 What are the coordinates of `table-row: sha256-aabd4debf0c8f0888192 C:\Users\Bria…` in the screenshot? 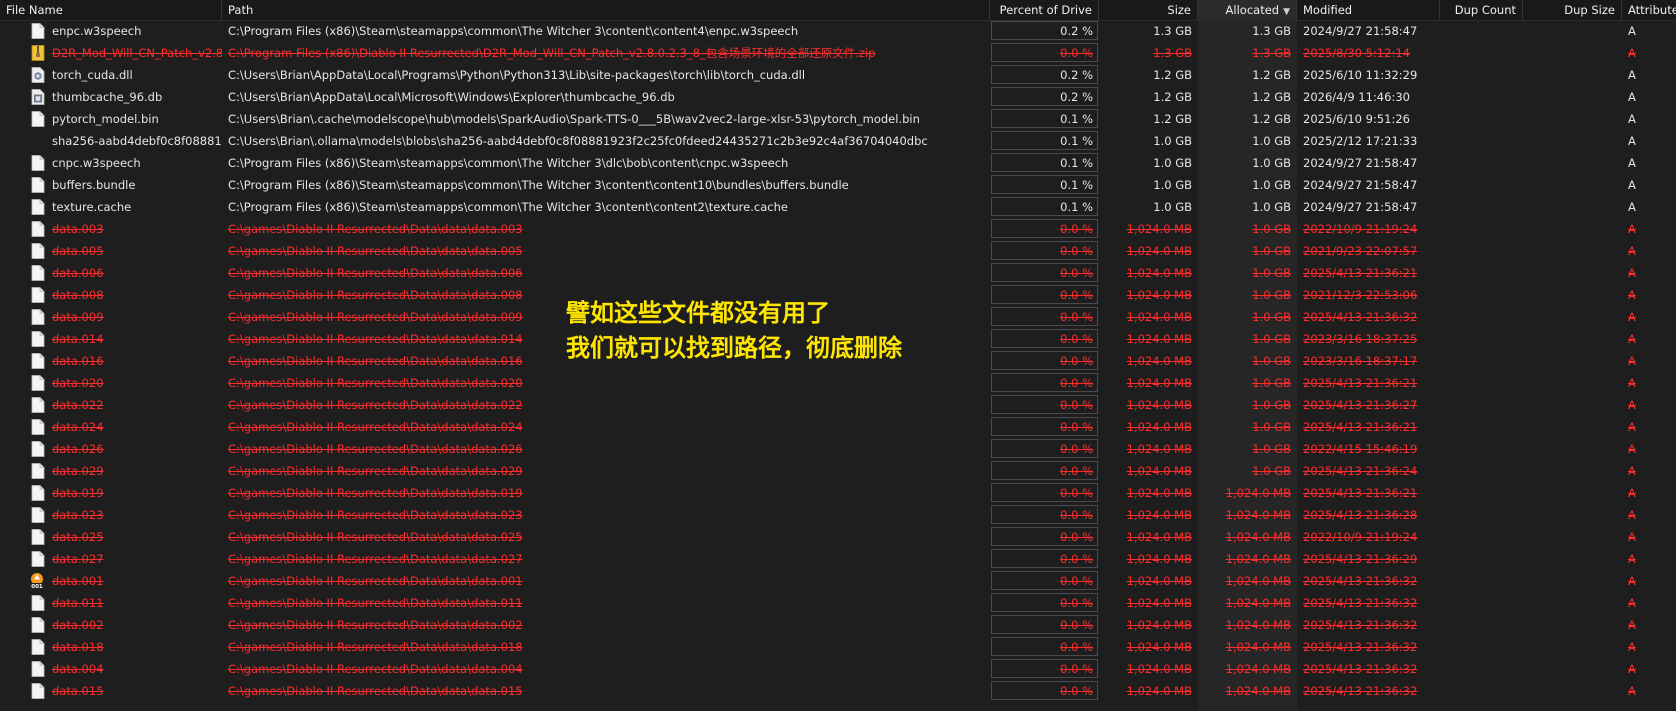 It's located at (838, 141).